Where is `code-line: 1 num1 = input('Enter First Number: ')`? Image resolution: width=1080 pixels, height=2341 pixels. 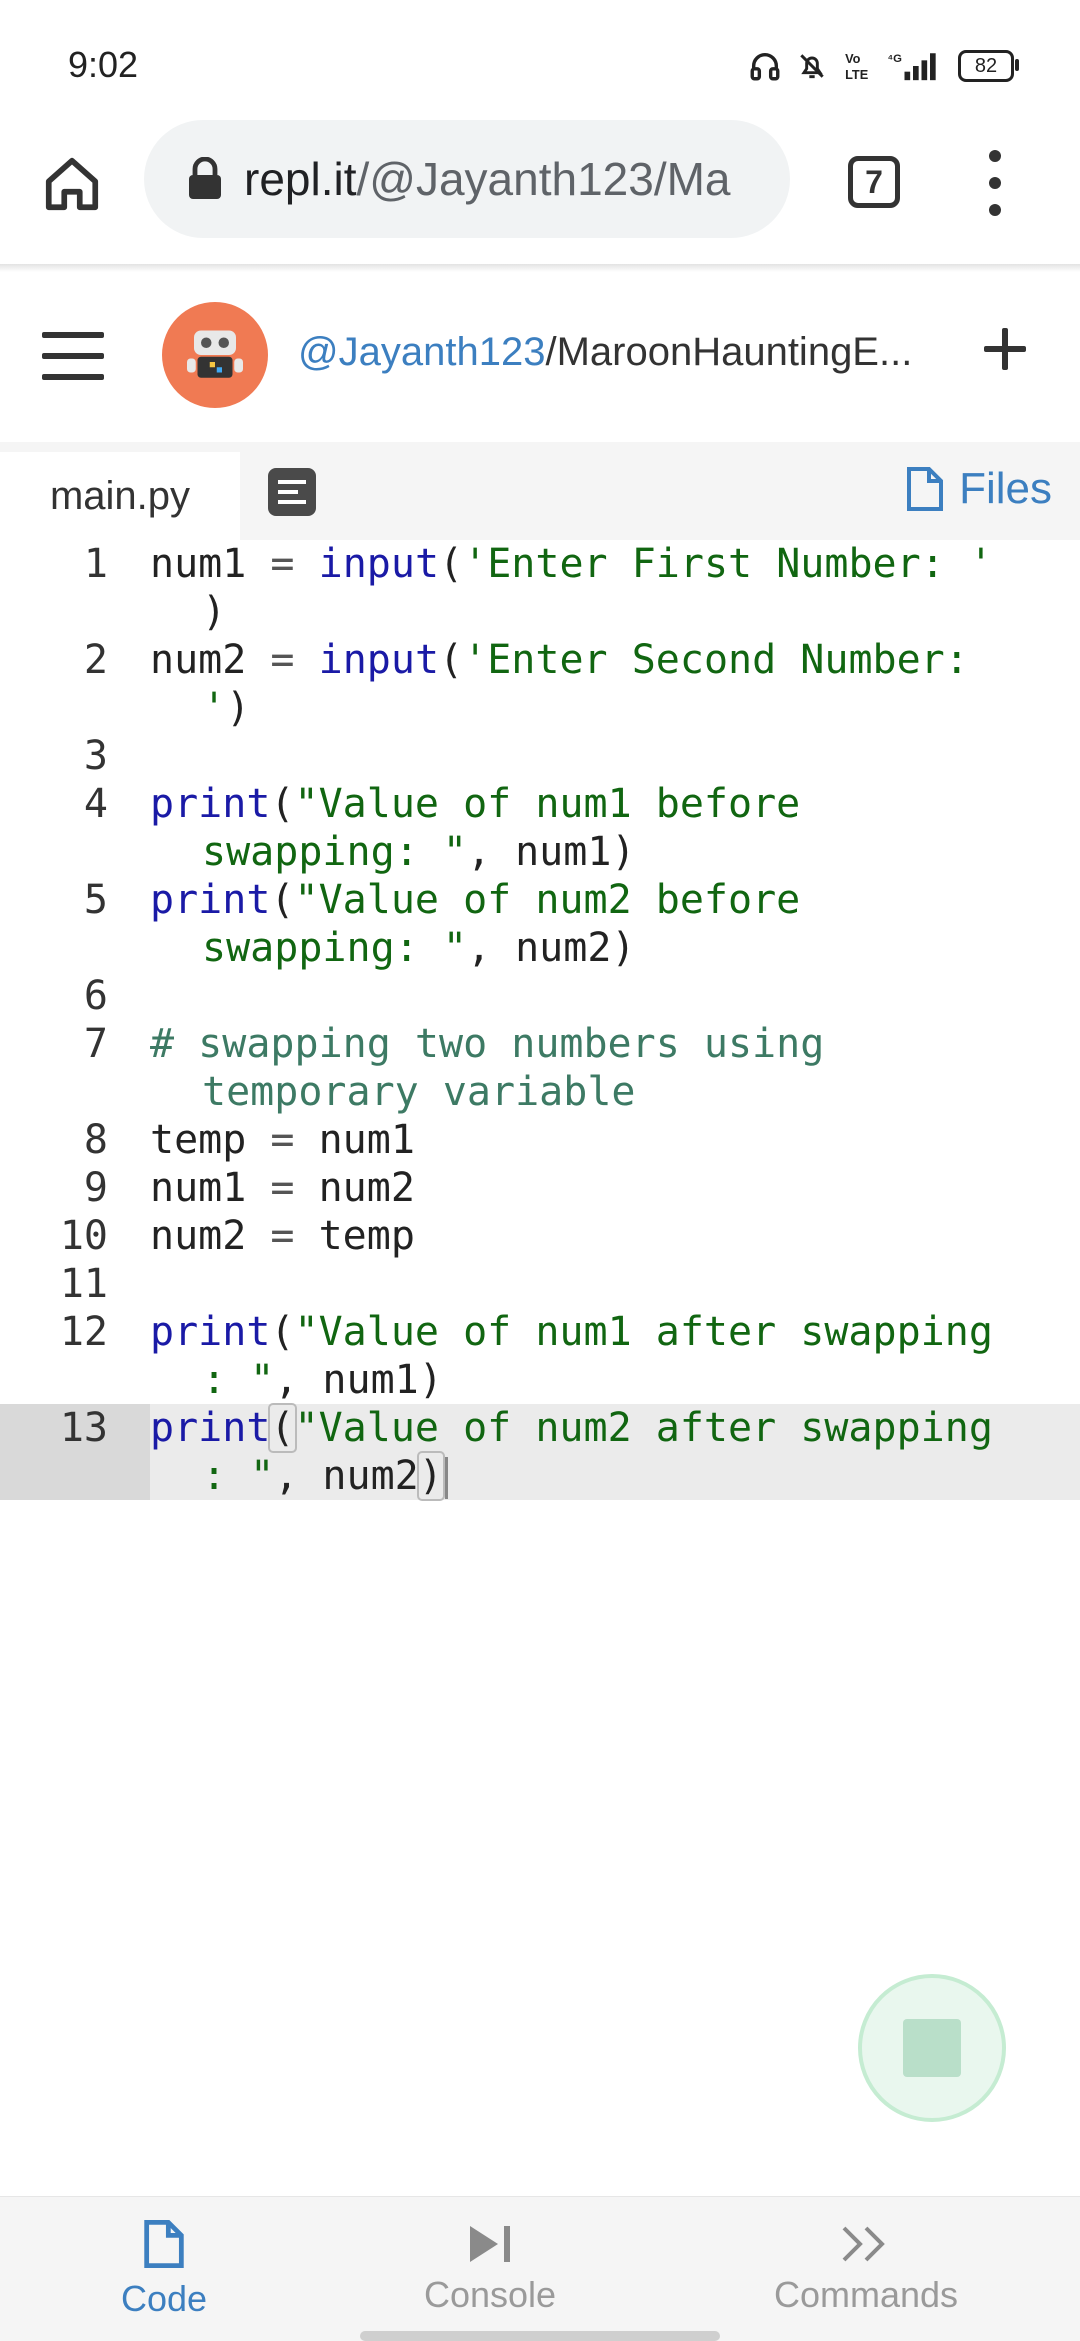 code-line: 1 num1 = input('Enter First Number: ') is located at coordinates (540, 588).